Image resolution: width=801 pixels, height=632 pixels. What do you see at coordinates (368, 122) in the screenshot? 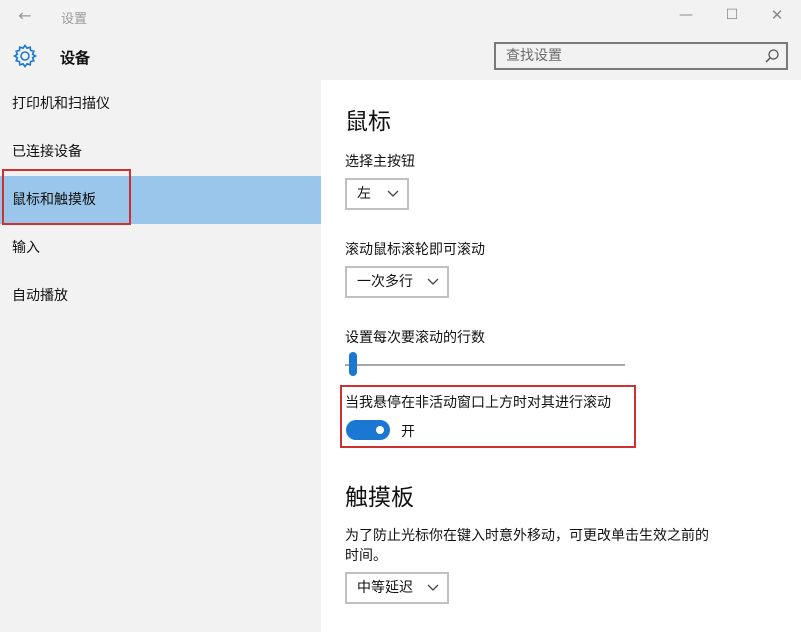
I see `mouse-heading: 鼠标` at bounding box center [368, 122].